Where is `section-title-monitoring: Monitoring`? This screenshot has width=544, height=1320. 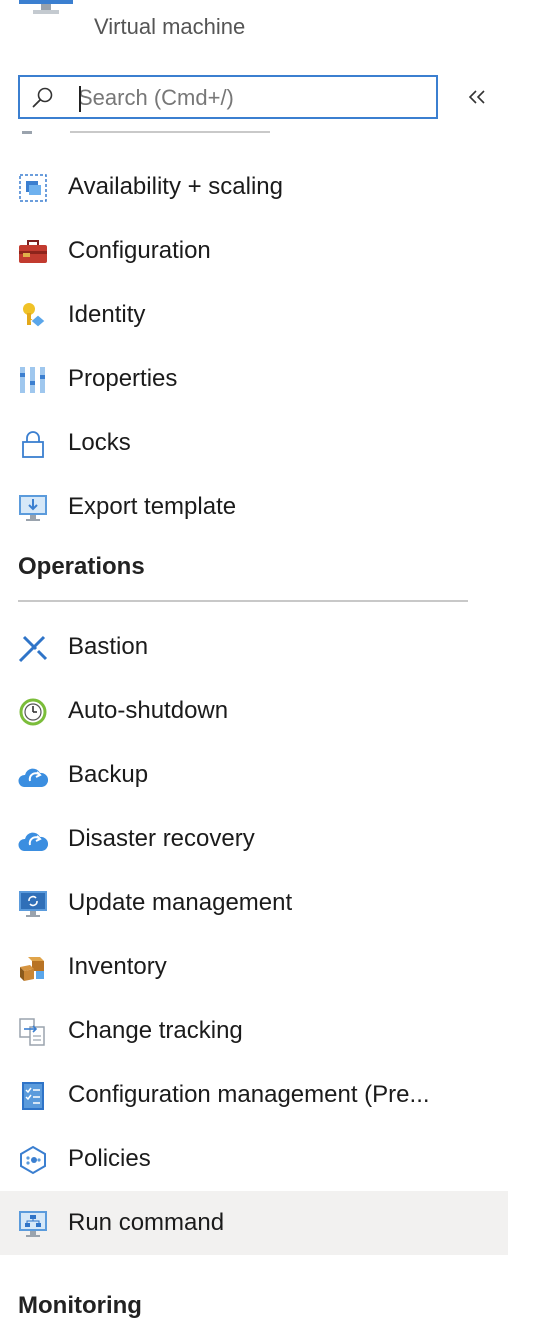
section-title-monitoring: Monitoring is located at coordinates (80, 1305).